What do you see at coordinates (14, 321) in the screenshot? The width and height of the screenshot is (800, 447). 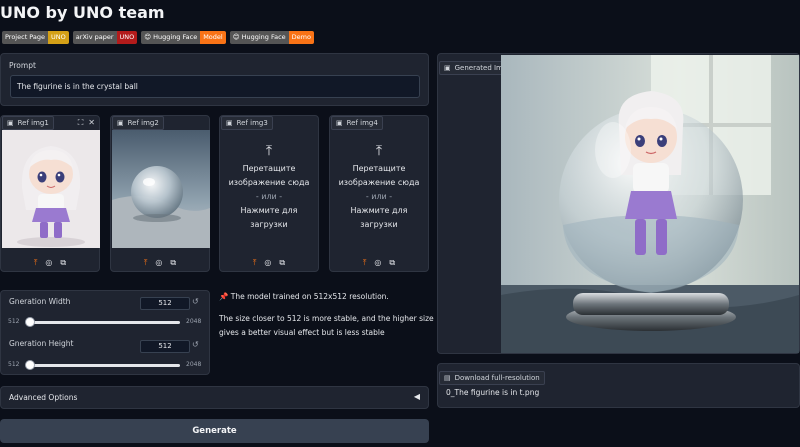 I see `width-min: 512` at bounding box center [14, 321].